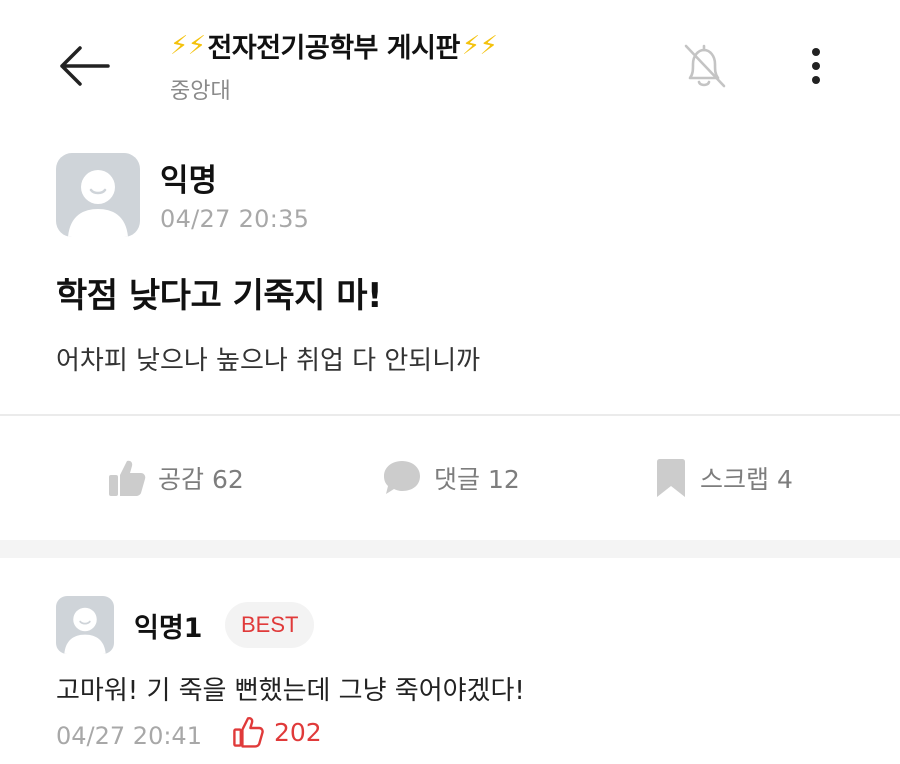  I want to click on back-button, so click(84, 66).